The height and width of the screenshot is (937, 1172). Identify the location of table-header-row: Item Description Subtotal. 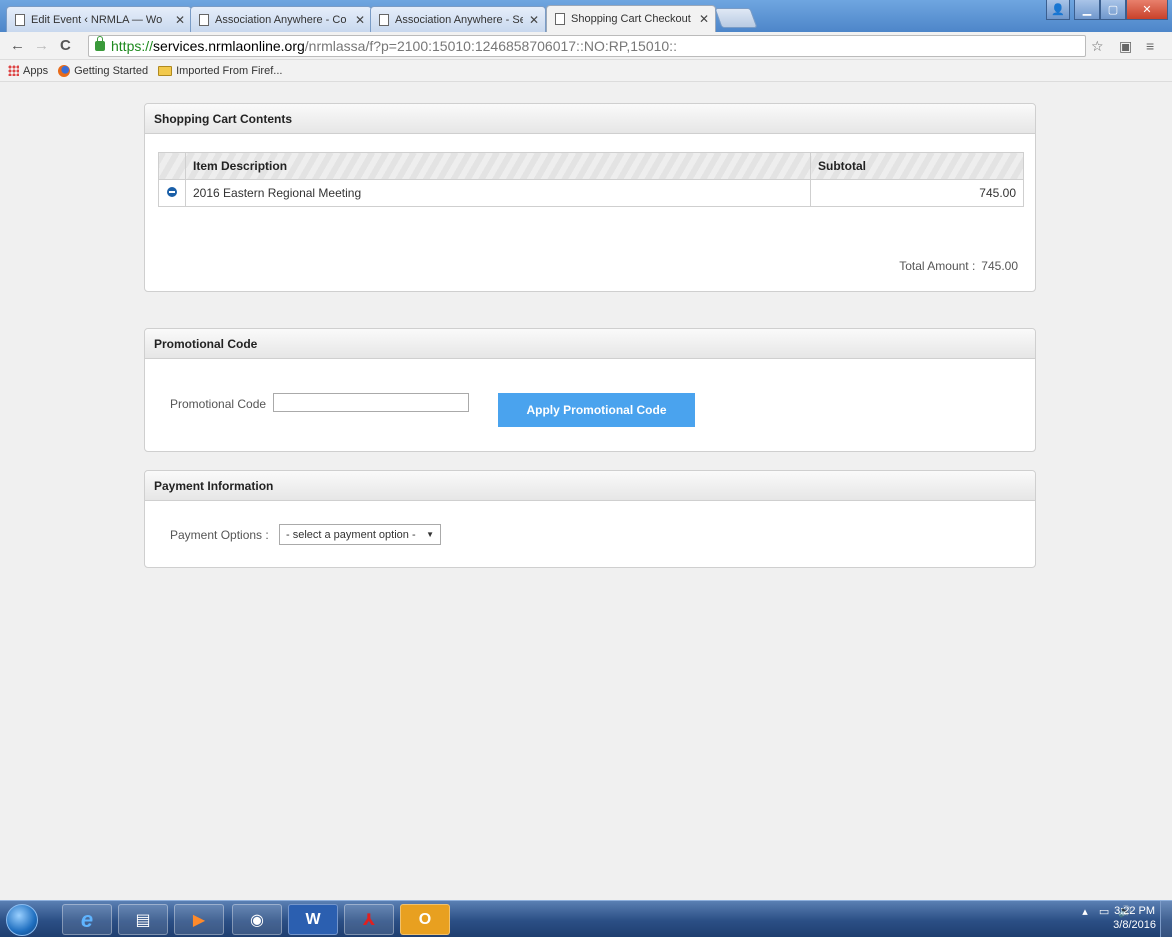
(591, 166).